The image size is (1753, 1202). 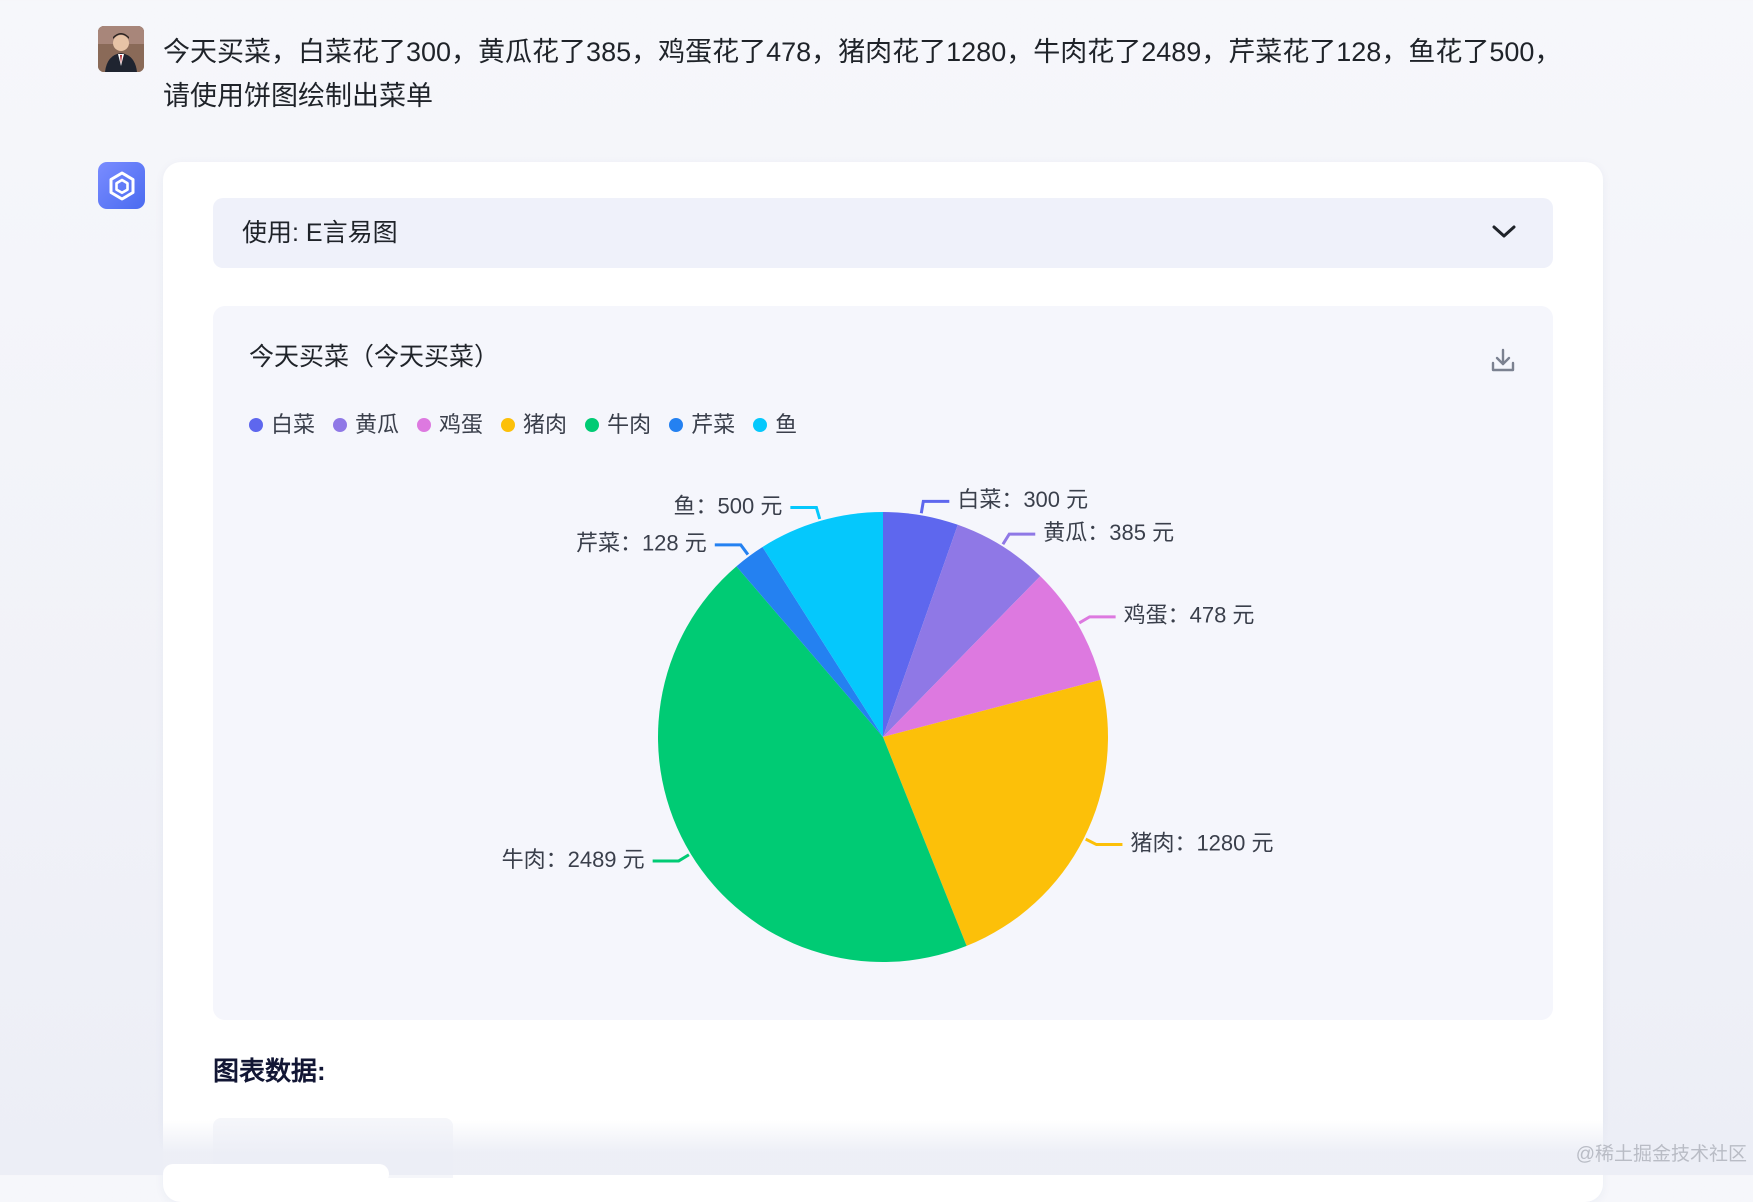 I want to click on legend-item: 牛肉, so click(x=618, y=425).